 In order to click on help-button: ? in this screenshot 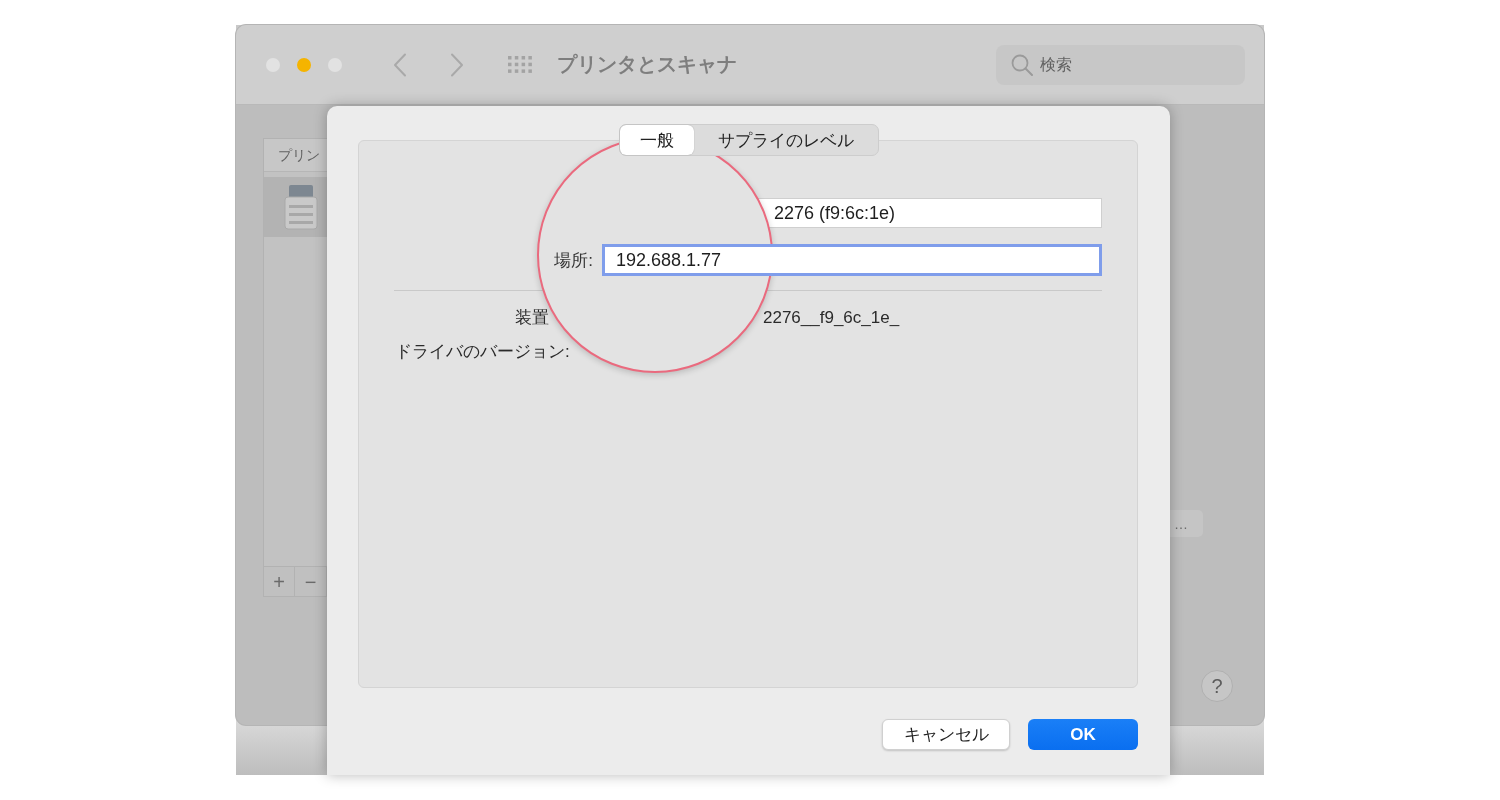, I will do `click(1217, 686)`.